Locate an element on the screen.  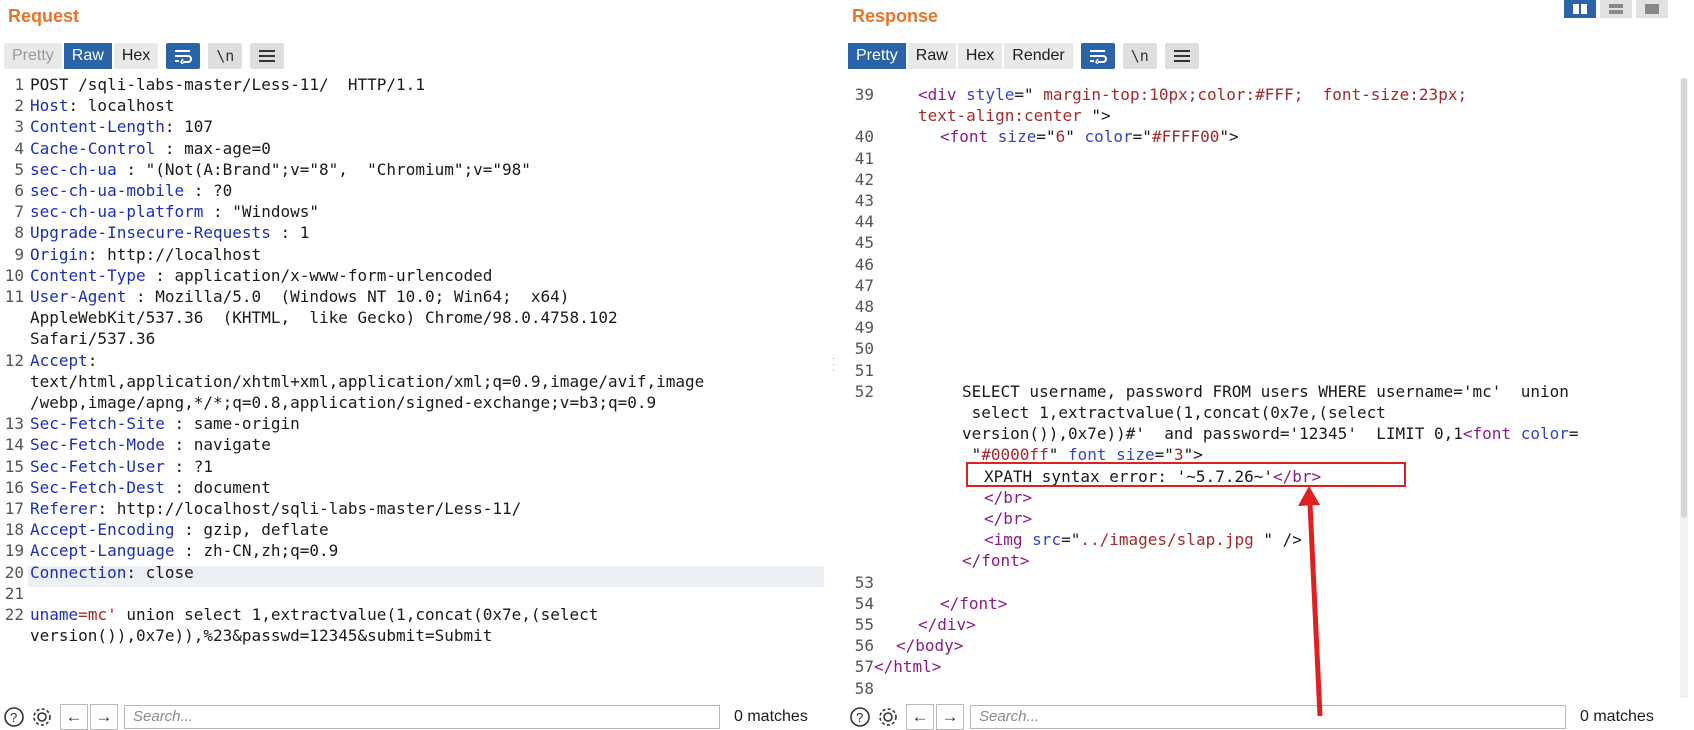
request-toolbar: Pretty Raw Hex \n is located at coordinates (144, 56).